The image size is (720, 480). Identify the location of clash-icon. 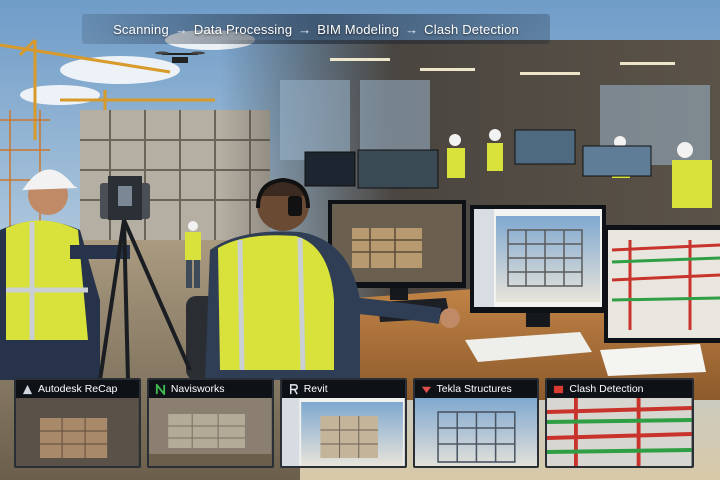
(559, 389).